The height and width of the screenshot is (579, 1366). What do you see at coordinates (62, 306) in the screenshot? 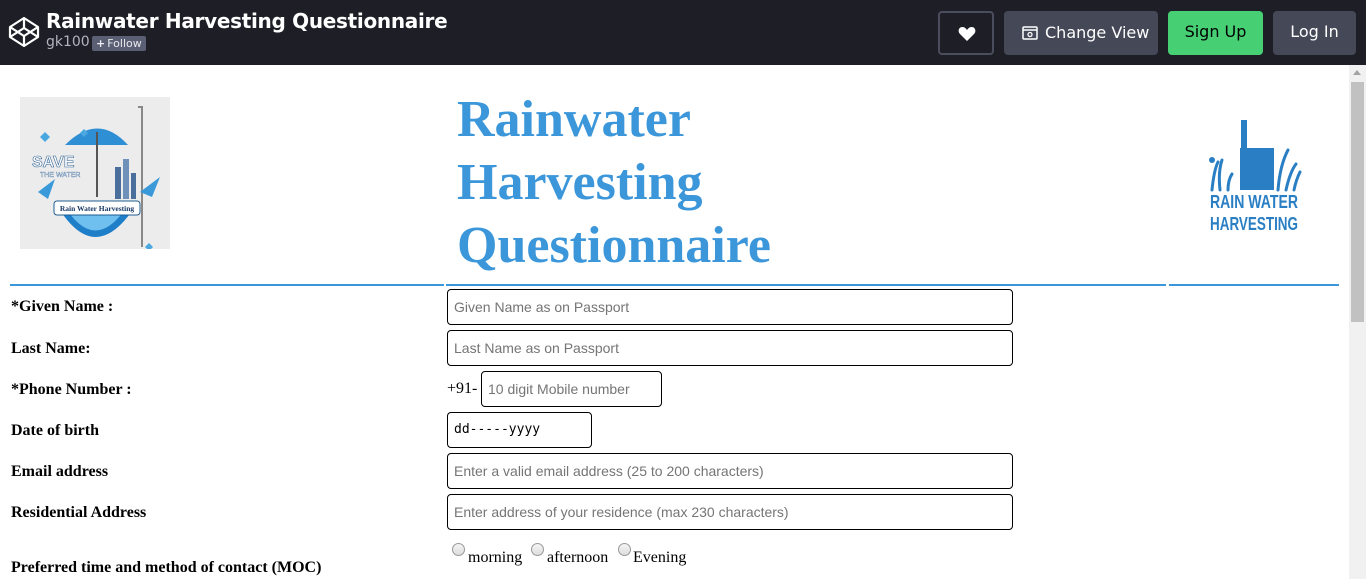
I see `given-name-label: *Given Name :` at bounding box center [62, 306].